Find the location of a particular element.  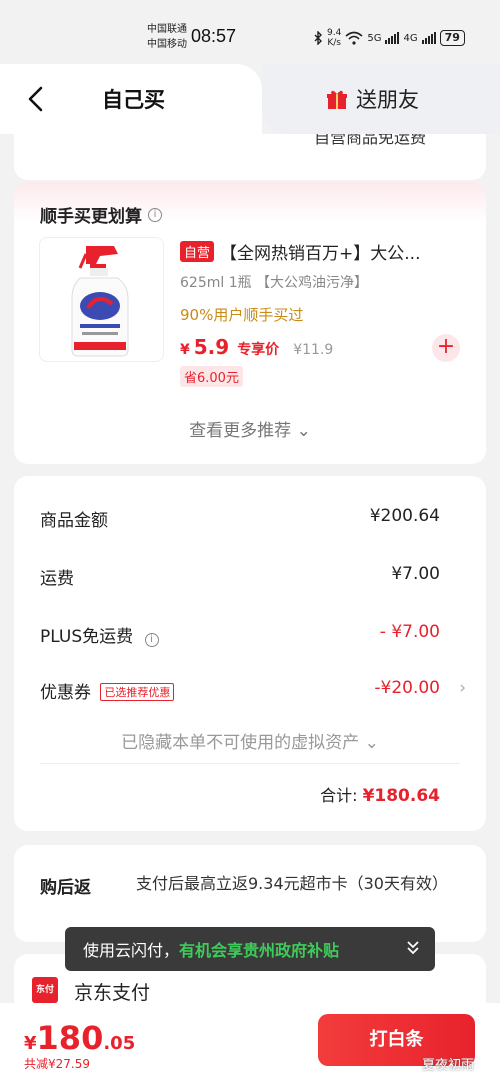

checkout-total: ¥ 180 .05 is located at coordinates (79, 1038).